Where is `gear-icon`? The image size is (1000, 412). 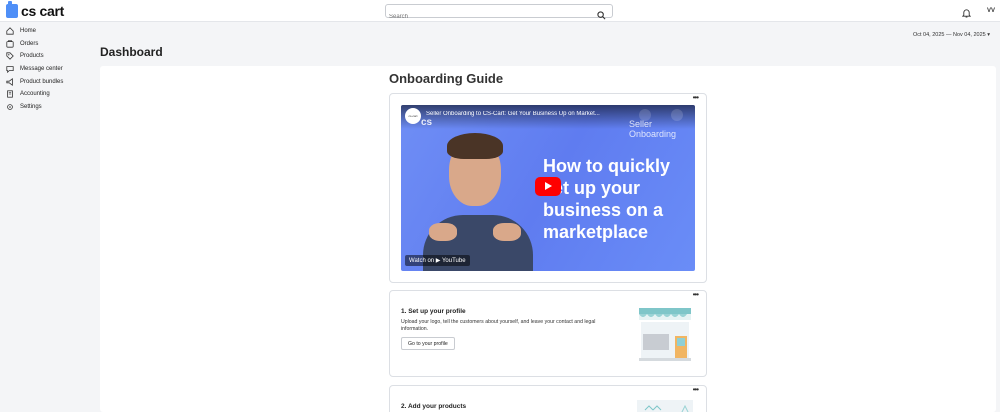
gear-icon is located at coordinates (10, 107).